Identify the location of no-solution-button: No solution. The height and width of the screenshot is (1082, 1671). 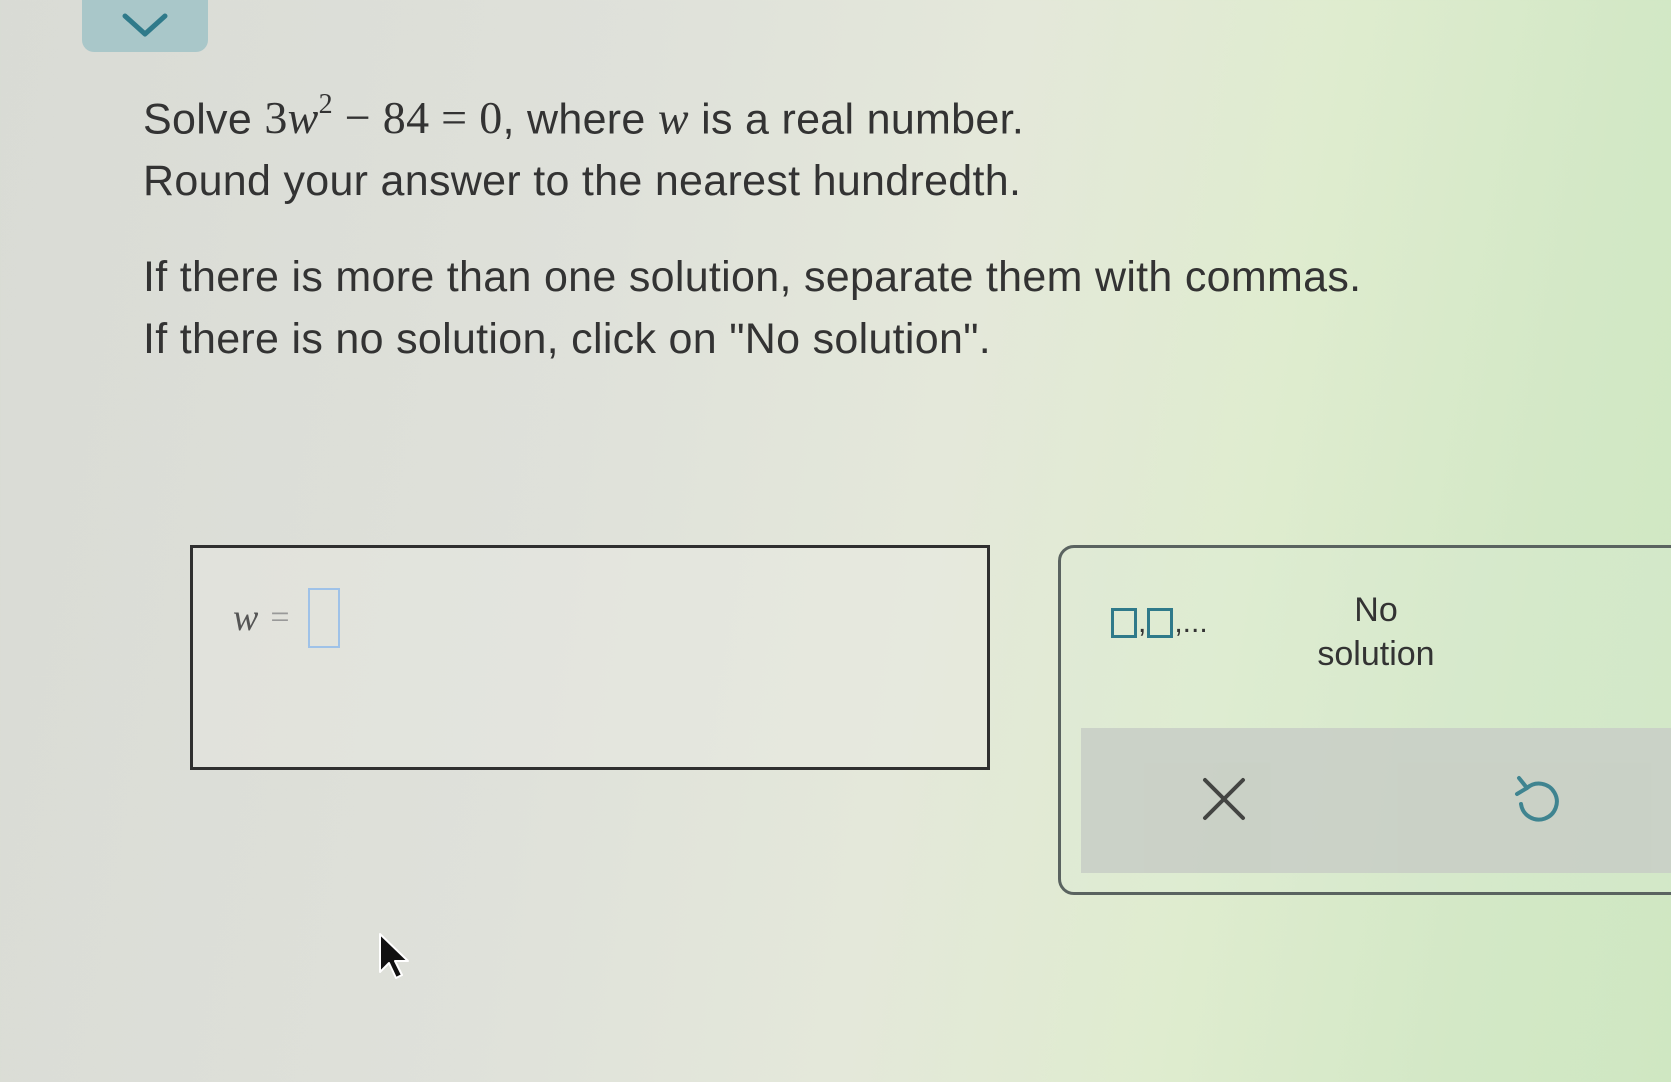
(1376, 632).